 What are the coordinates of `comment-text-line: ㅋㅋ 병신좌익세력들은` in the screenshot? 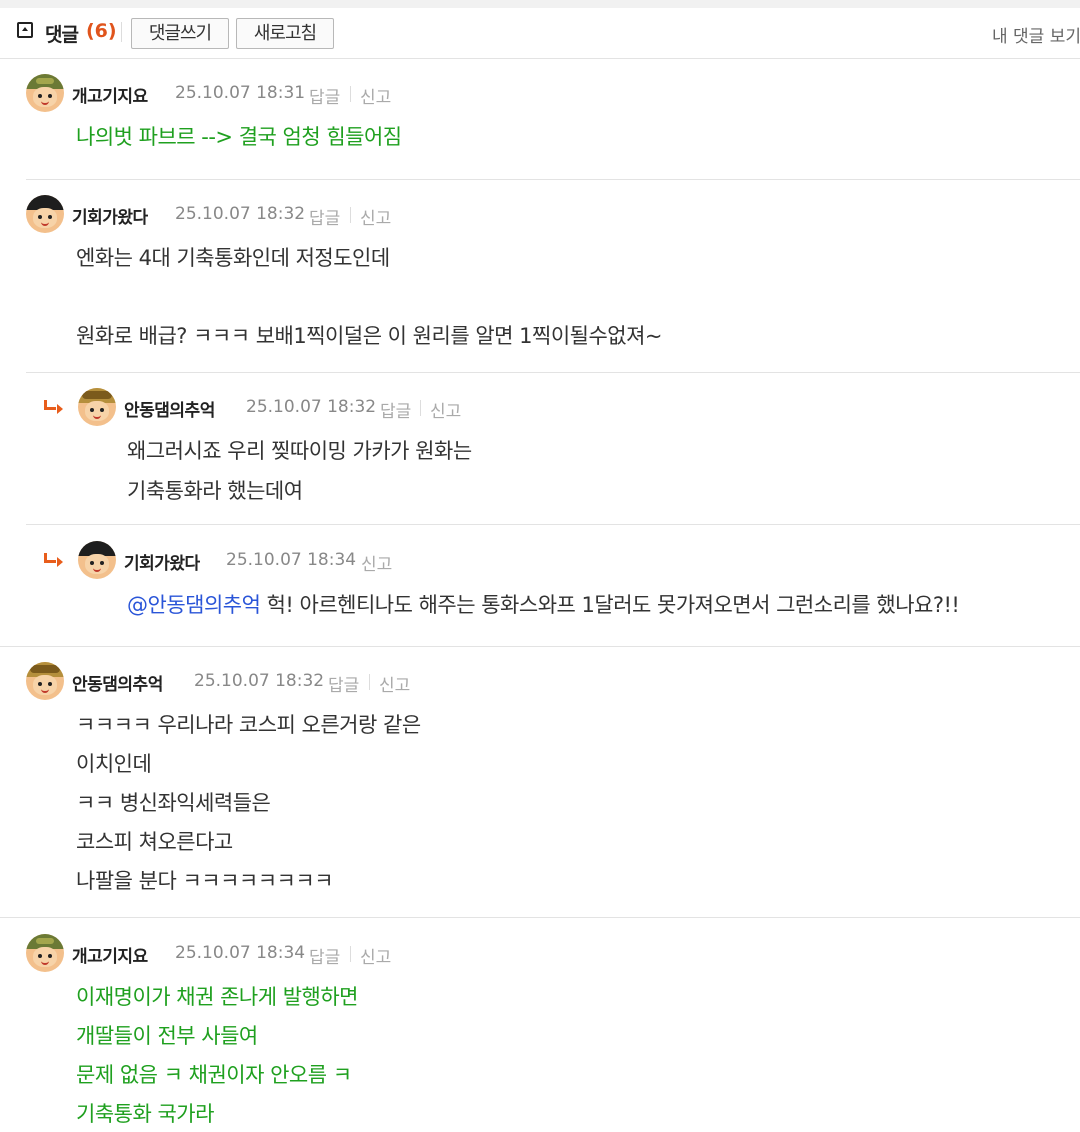 It's located at (173, 803).